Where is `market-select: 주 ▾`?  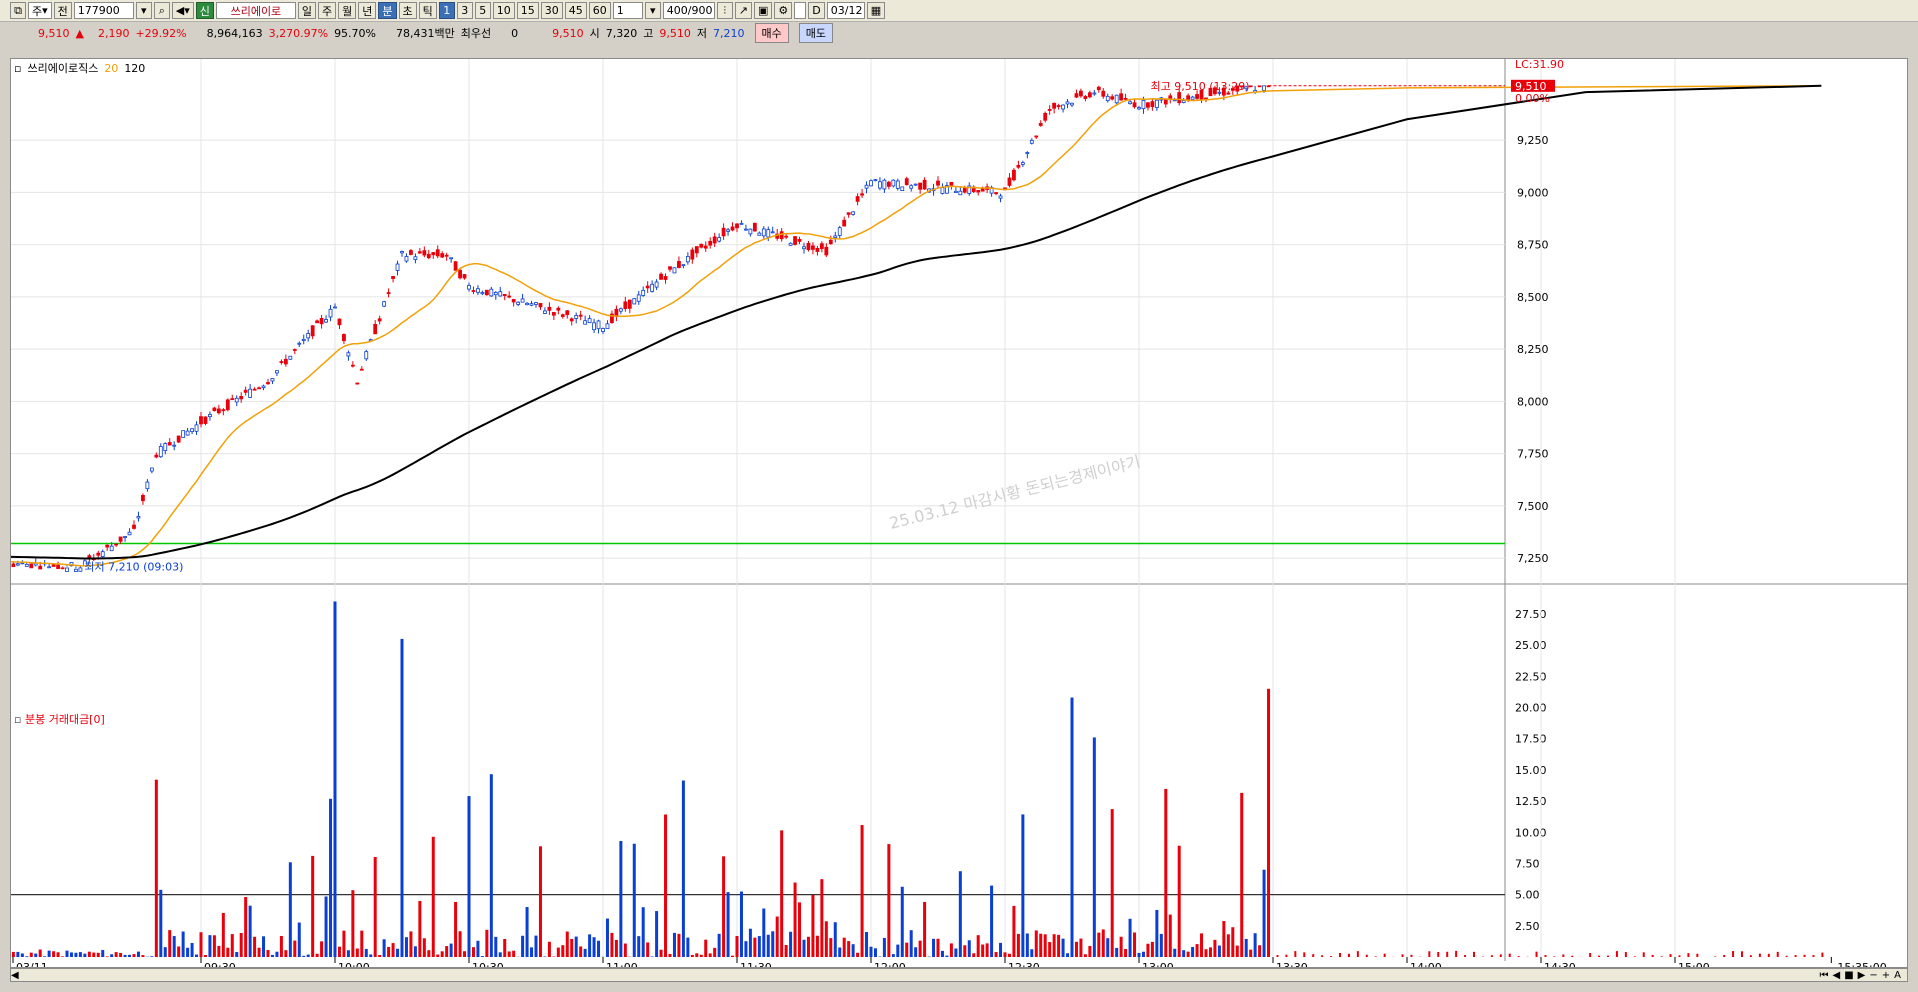 market-select: 주 ▾ is located at coordinates (40, 10).